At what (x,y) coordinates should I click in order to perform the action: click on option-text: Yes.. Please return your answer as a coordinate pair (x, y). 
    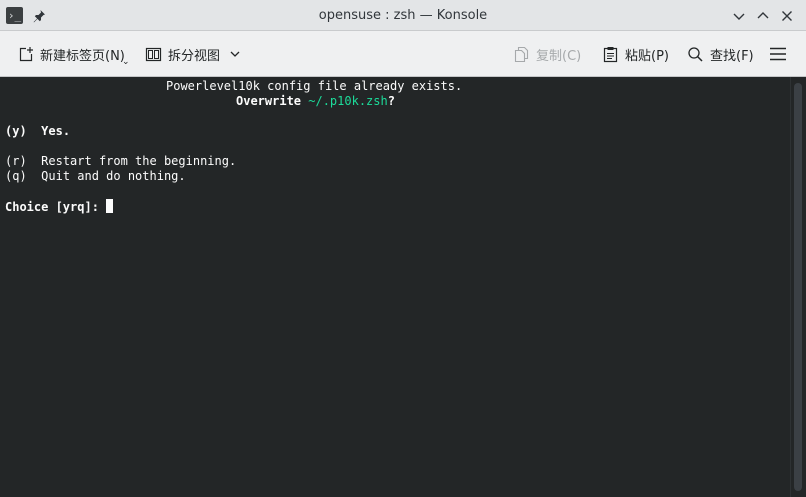
    Looking at the image, I should click on (56, 131).